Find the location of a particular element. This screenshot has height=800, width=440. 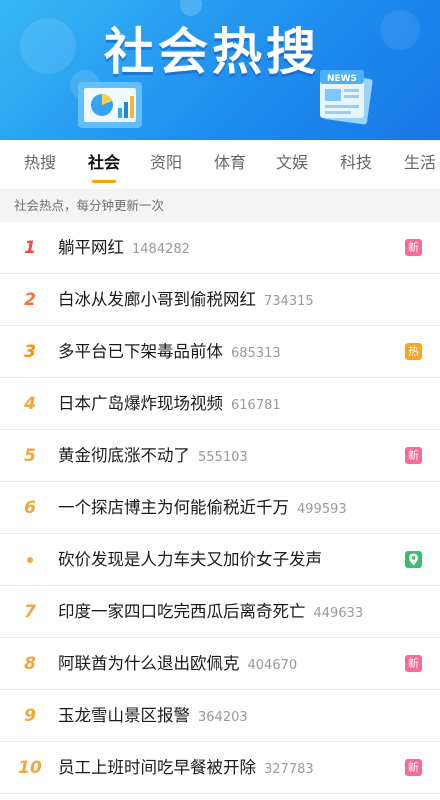

item-title: 多平台已下架毒品前体 is located at coordinates (140, 351).